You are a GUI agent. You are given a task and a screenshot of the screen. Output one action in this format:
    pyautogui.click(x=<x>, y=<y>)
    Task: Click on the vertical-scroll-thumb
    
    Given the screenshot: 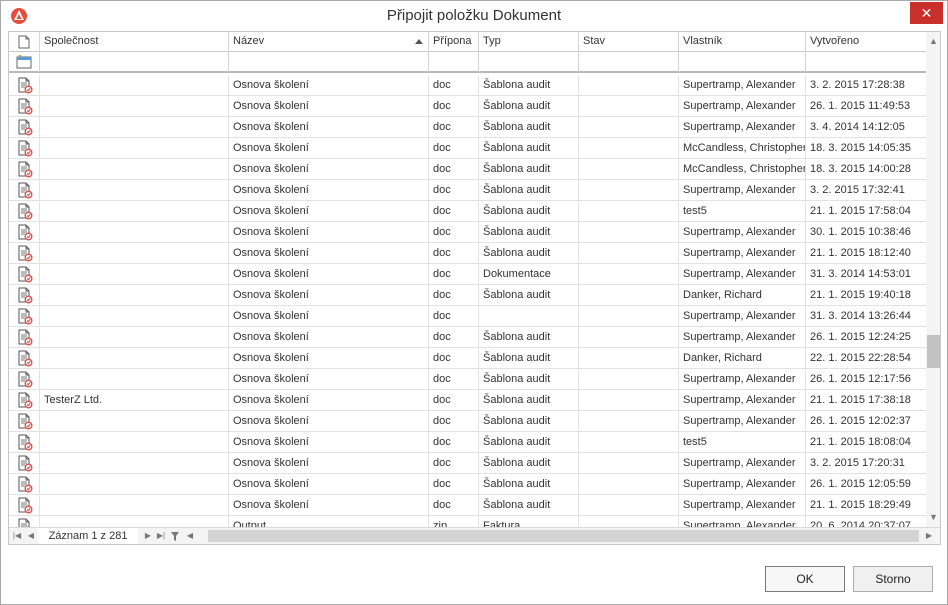 What is the action you would take?
    pyautogui.click(x=933, y=351)
    